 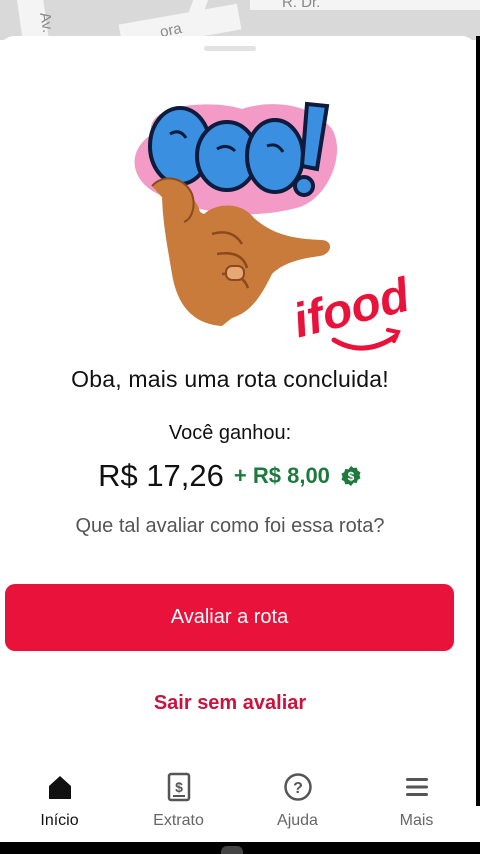 I want to click on money-badge-icon: $, so click(x=351, y=476).